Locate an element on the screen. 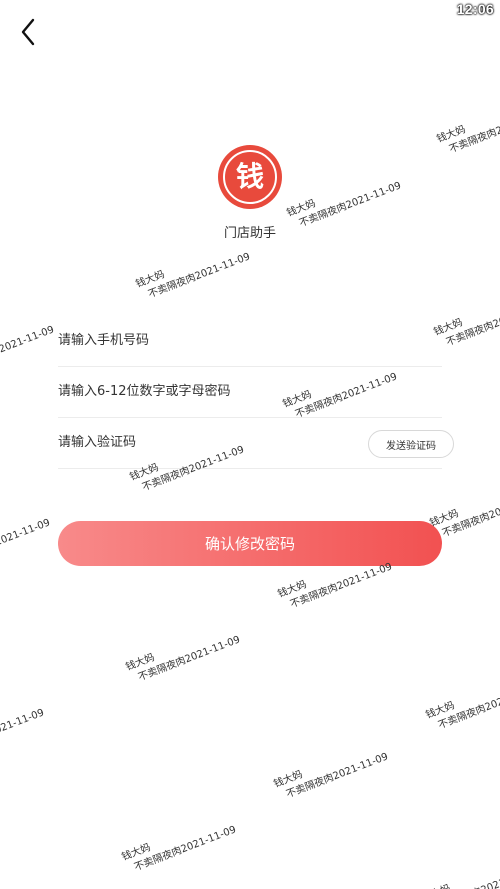 This screenshot has width=500, height=889. logo-glyph: 钱 is located at coordinates (249, 176).